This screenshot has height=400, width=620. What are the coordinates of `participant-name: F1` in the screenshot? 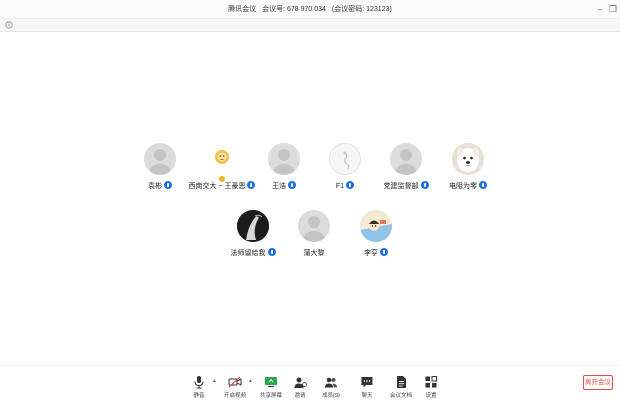 It's located at (340, 186).